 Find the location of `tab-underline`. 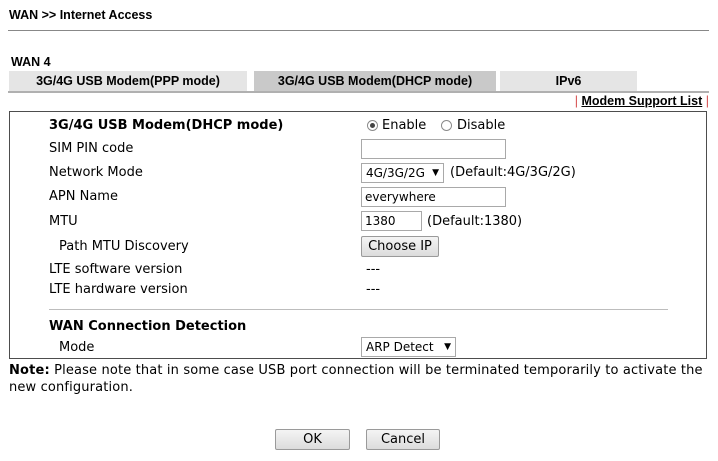

tab-underline is located at coordinates (358, 92).